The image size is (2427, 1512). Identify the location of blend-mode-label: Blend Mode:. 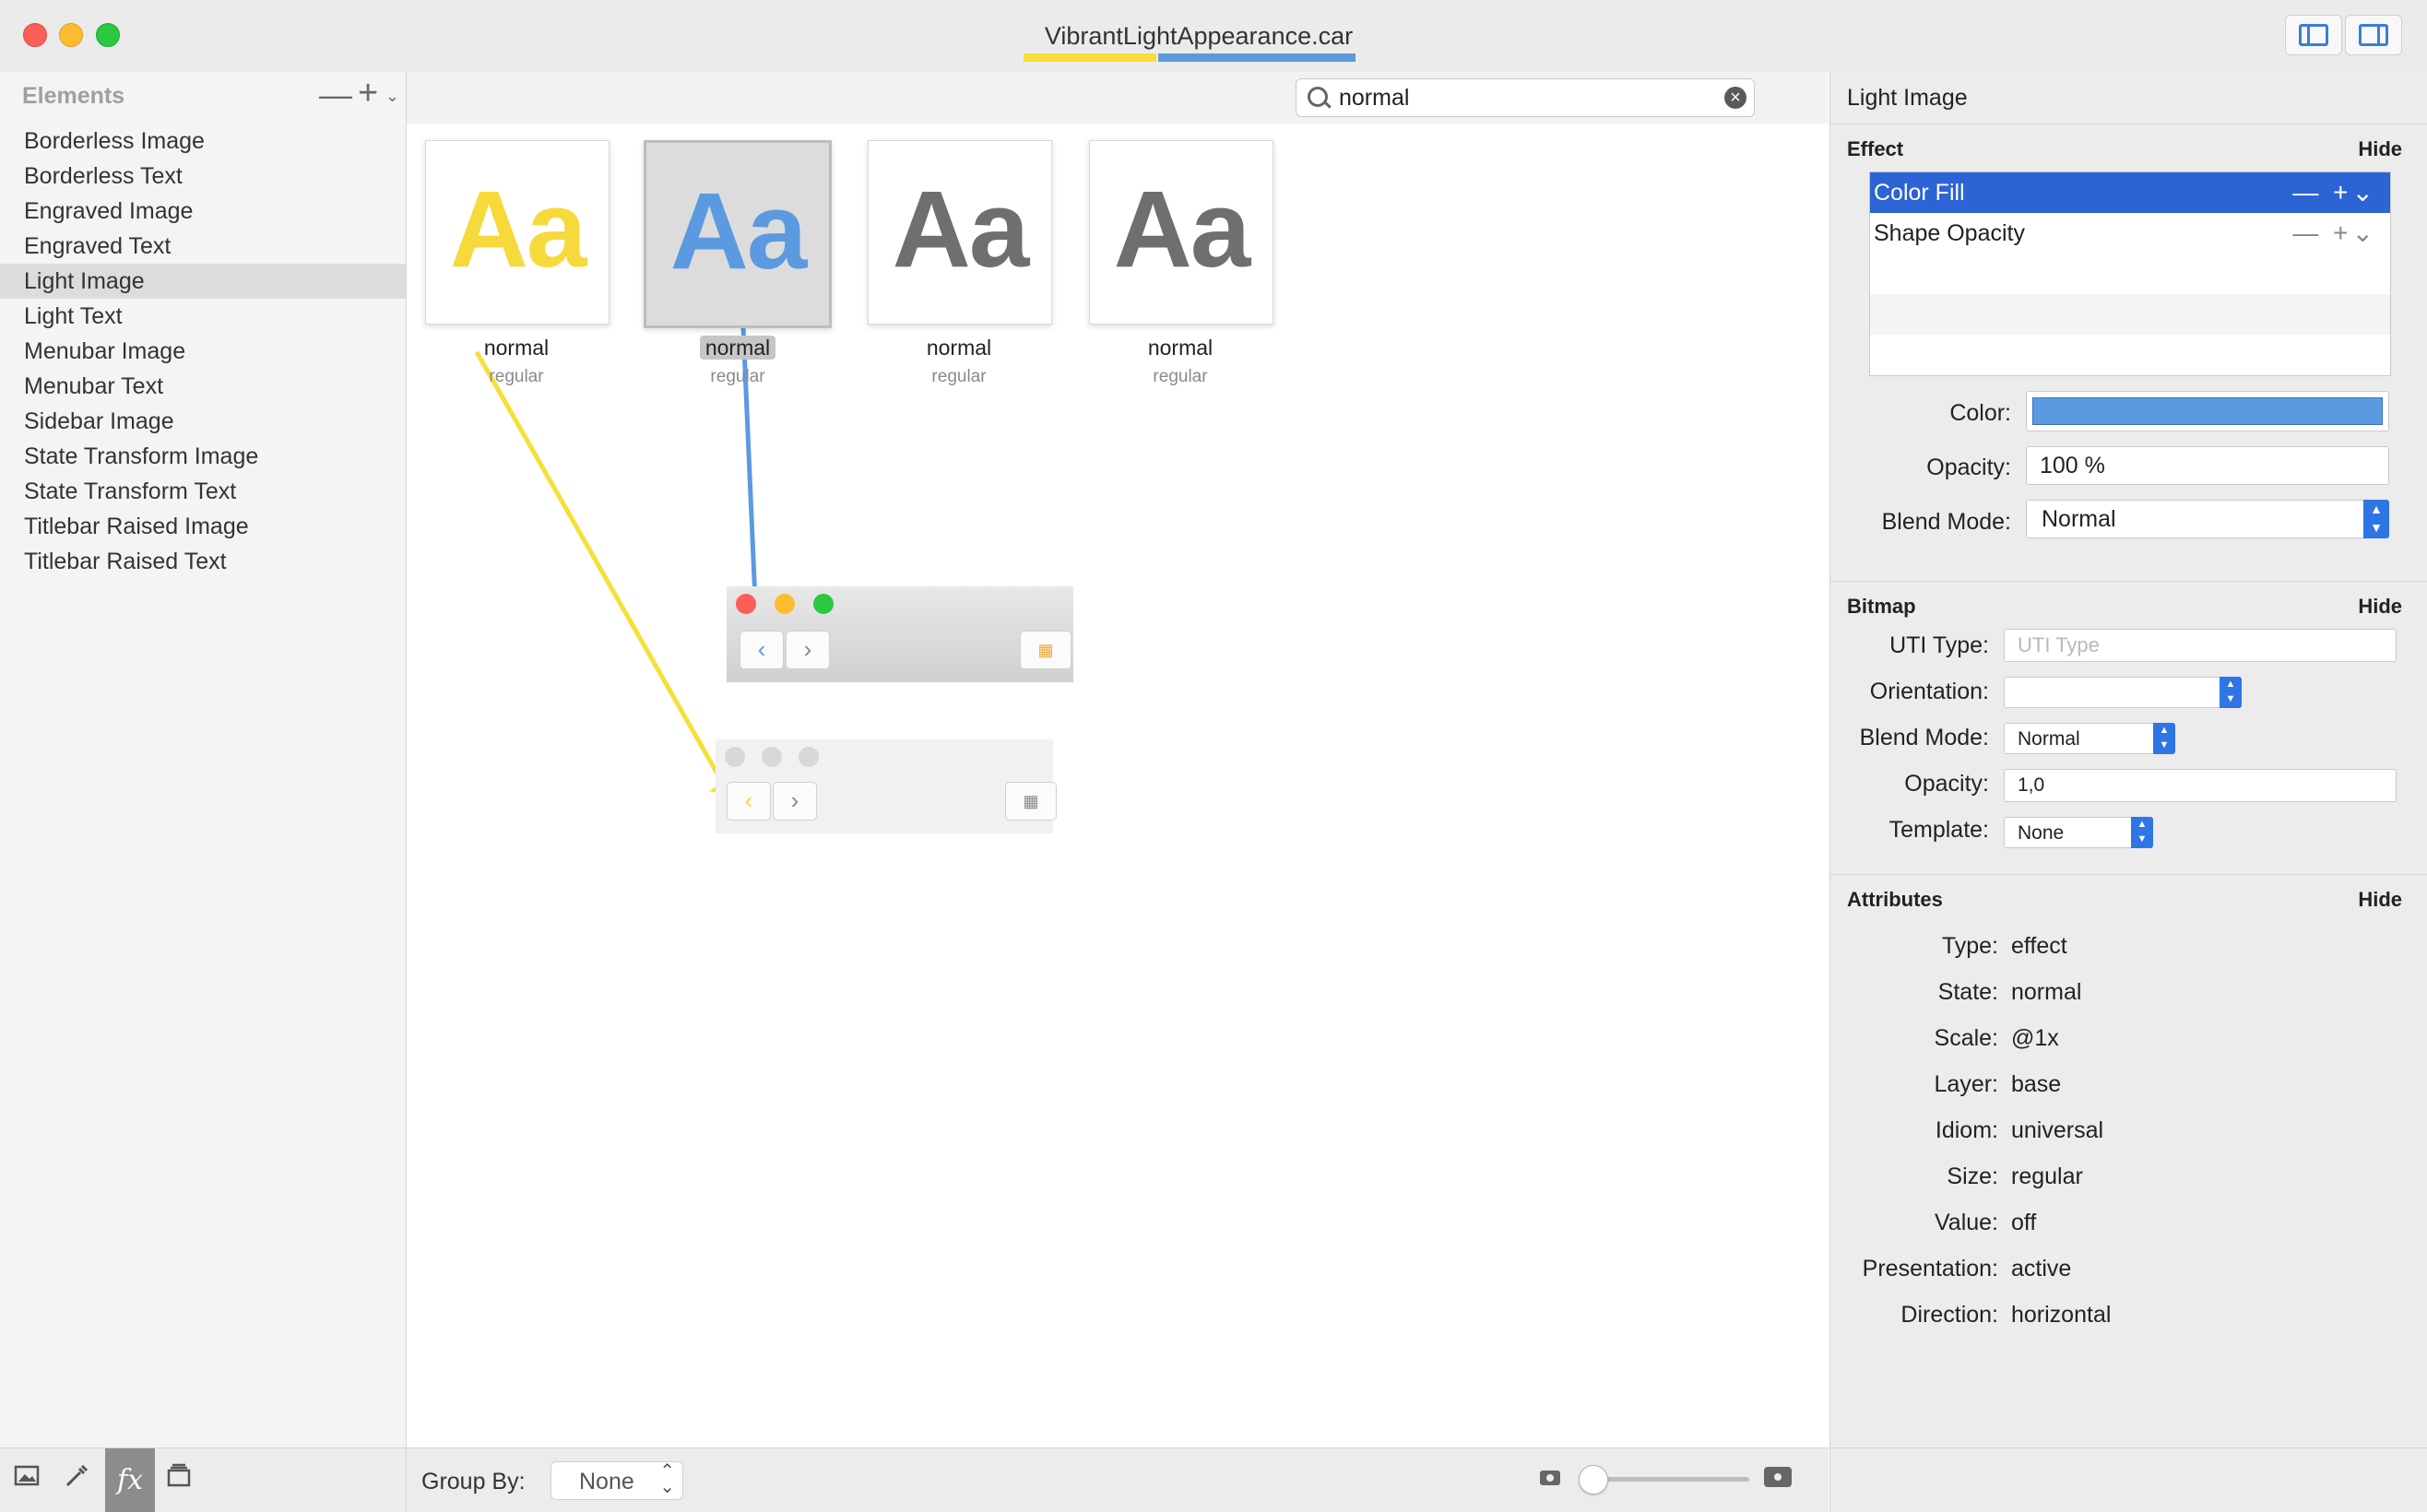
(1946, 522).